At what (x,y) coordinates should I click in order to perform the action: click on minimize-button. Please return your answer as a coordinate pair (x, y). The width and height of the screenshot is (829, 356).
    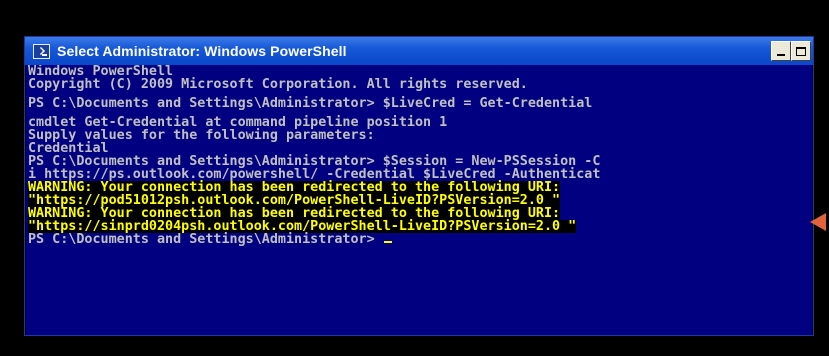
    Looking at the image, I should click on (781, 51).